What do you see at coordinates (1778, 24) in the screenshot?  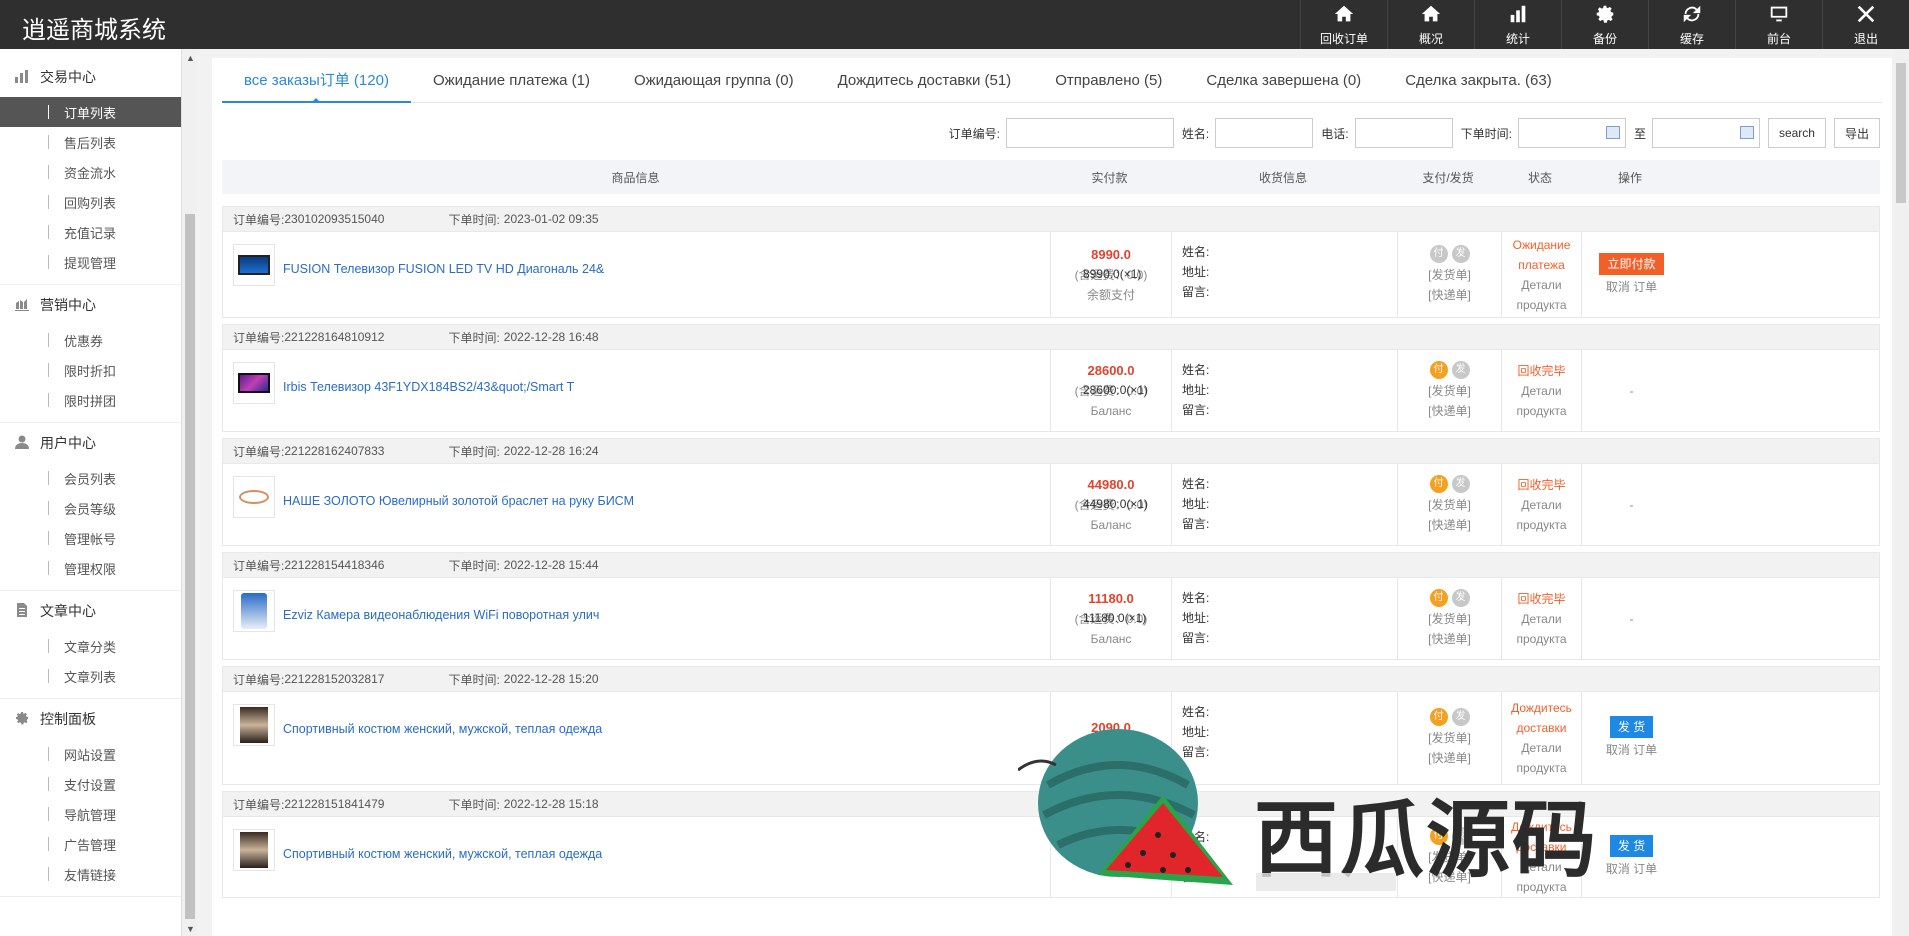 I see `topnav-item-5: 前台` at bounding box center [1778, 24].